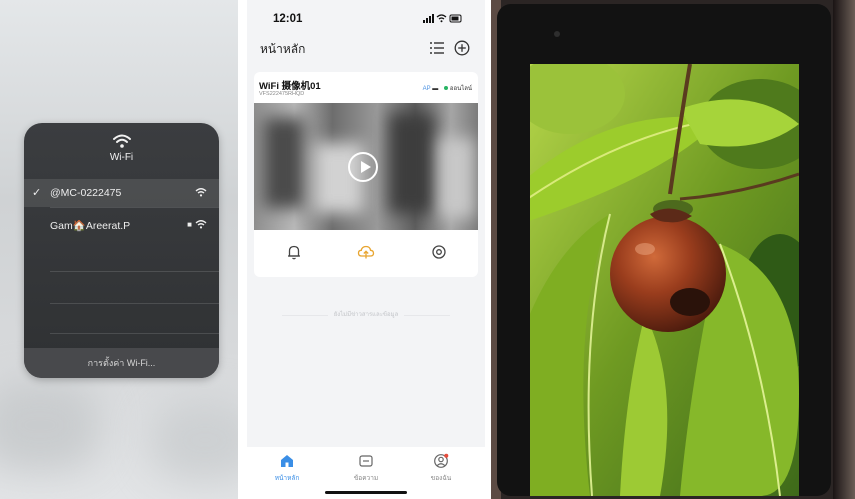 The height and width of the screenshot is (499, 855). Describe the element at coordinates (435, 89) in the screenshot. I see `battery-icon: ▬` at that location.